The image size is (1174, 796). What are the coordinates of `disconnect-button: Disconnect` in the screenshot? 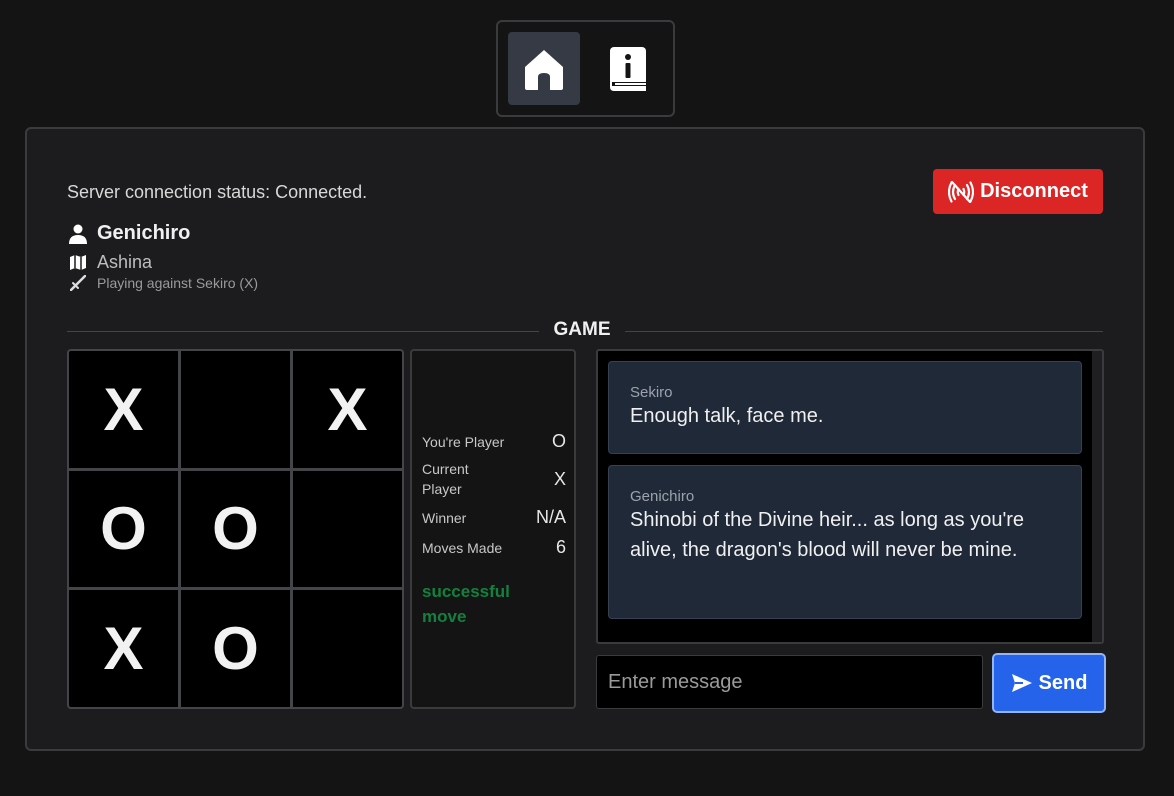 It's located at (1018, 191).